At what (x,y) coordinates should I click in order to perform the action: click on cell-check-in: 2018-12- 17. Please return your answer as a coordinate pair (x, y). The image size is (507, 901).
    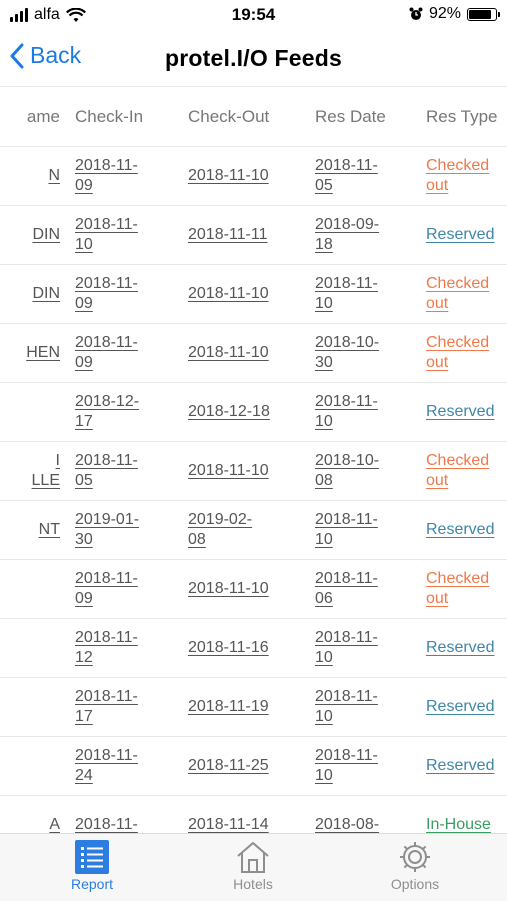
    Looking at the image, I should click on (122, 412).